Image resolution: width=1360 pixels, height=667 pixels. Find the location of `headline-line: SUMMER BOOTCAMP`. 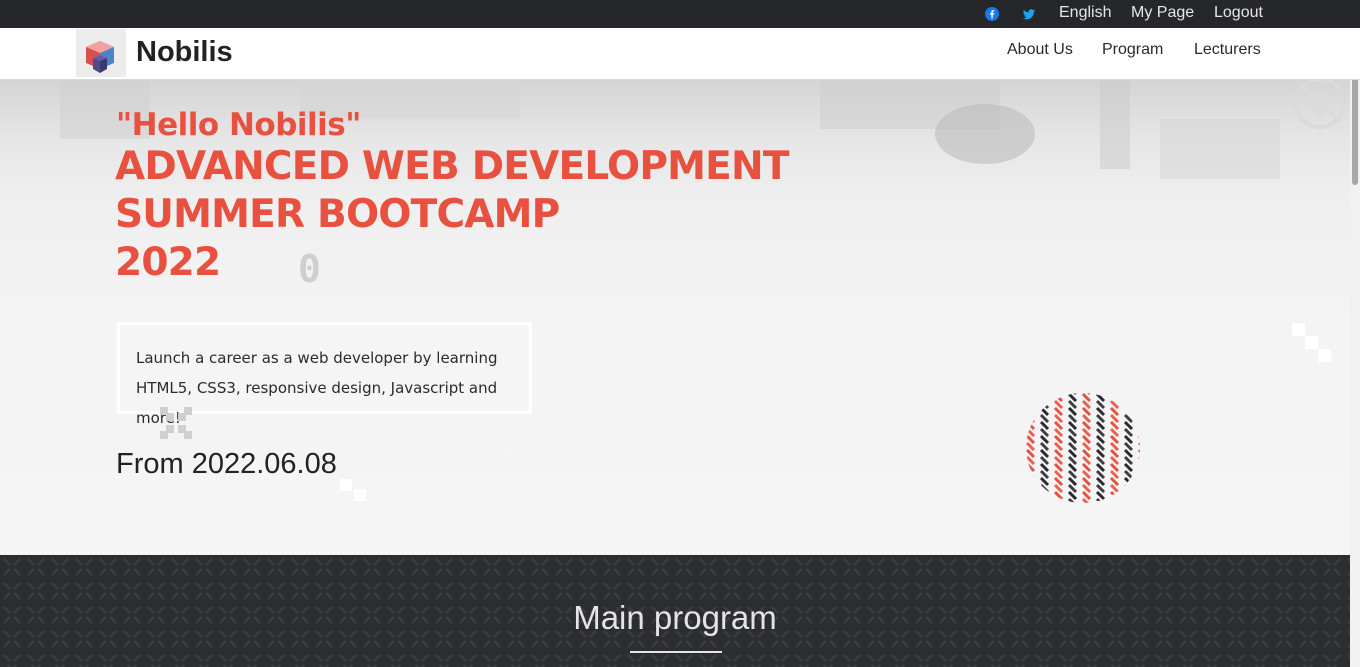

headline-line: SUMMER BOOTCAMP is located at coordinates (337, 214).